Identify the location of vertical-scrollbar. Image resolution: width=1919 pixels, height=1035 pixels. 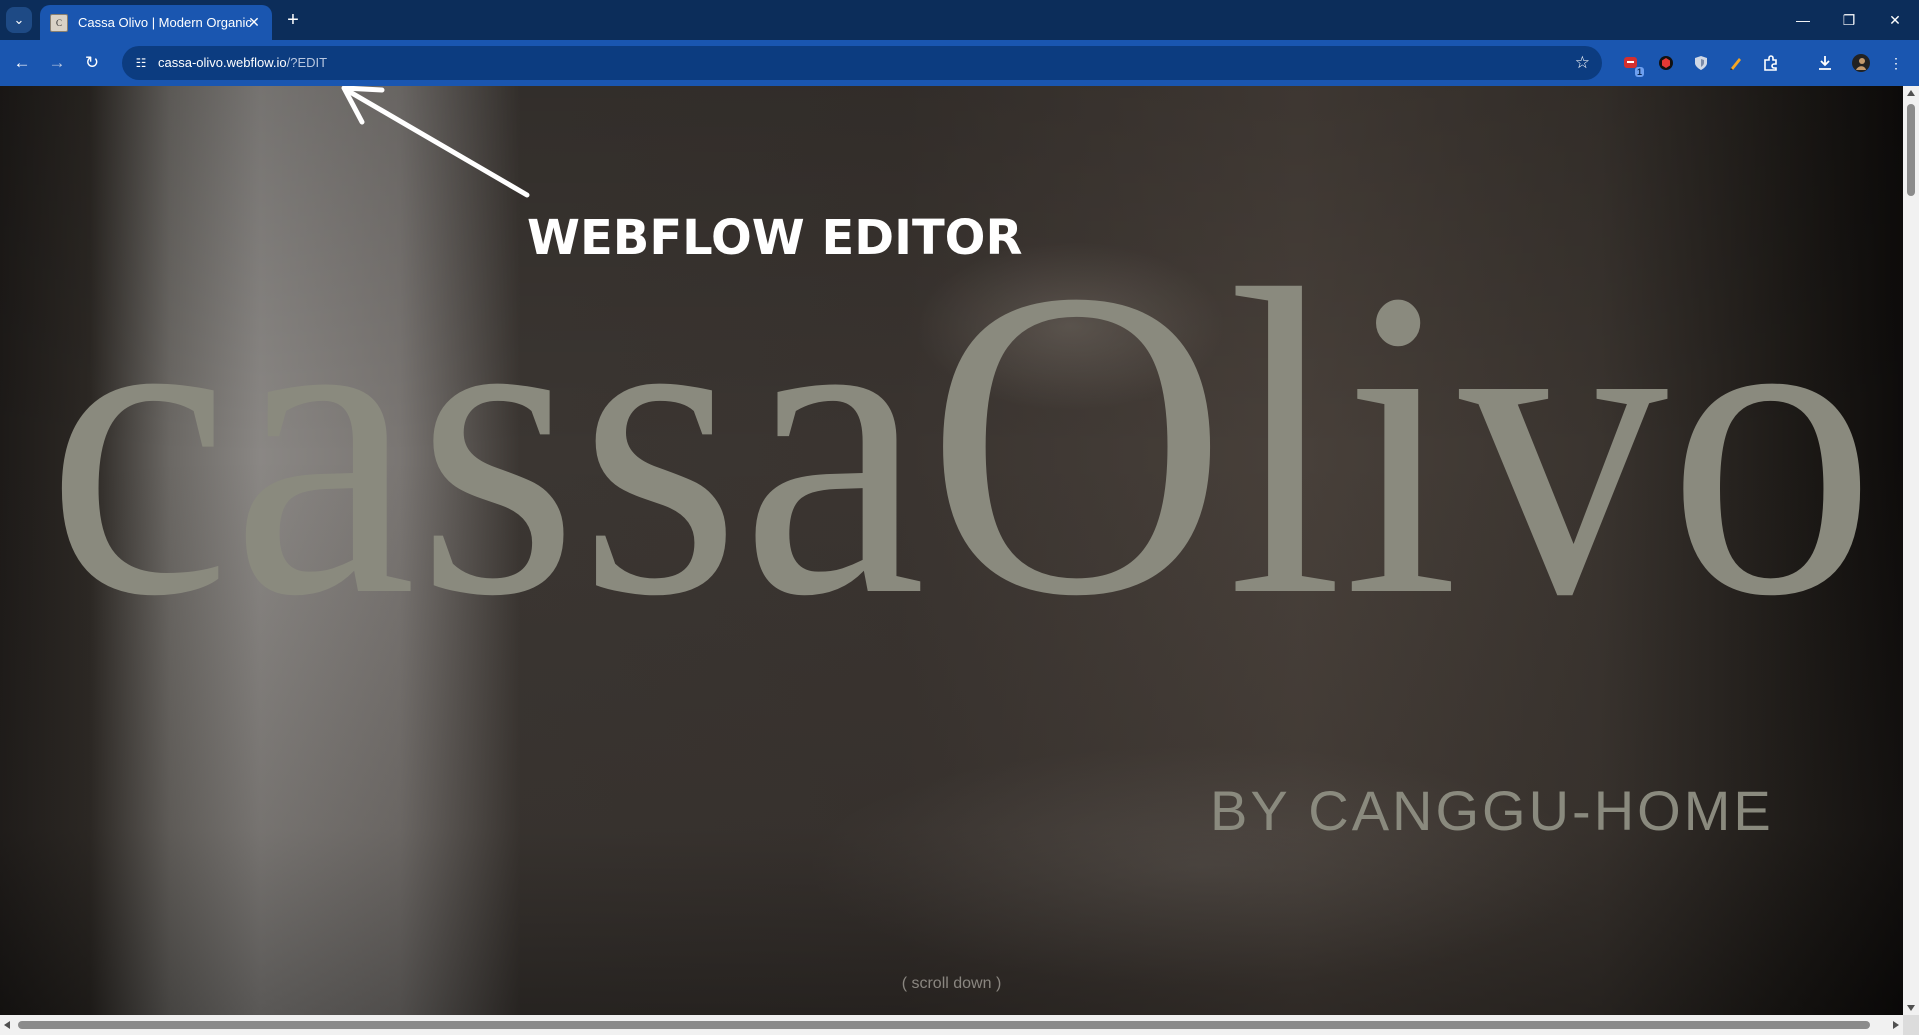
(1911, 550).